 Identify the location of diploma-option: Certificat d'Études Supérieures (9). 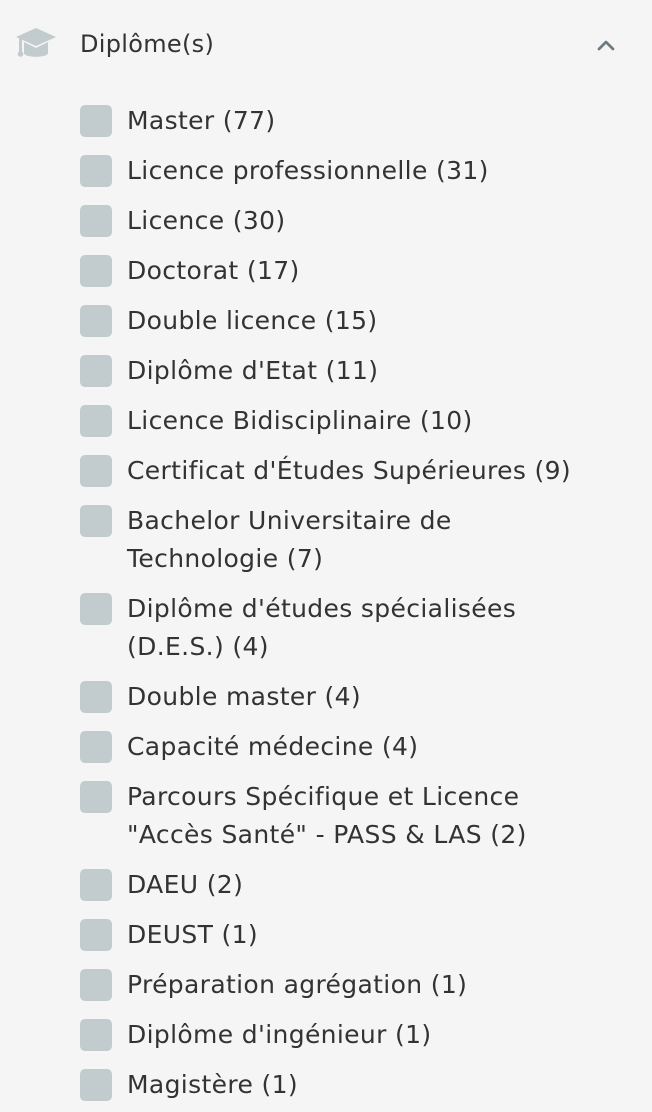
(360, 471).